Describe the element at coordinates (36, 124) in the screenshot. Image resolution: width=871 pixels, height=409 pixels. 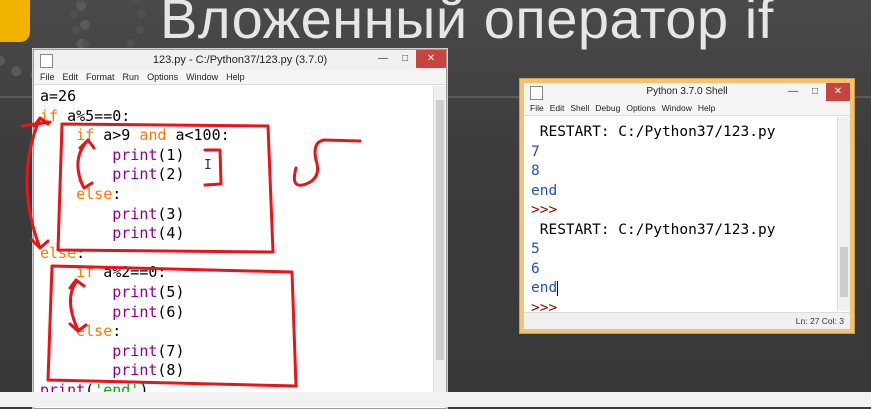
I see `ink-line-left` at that location.